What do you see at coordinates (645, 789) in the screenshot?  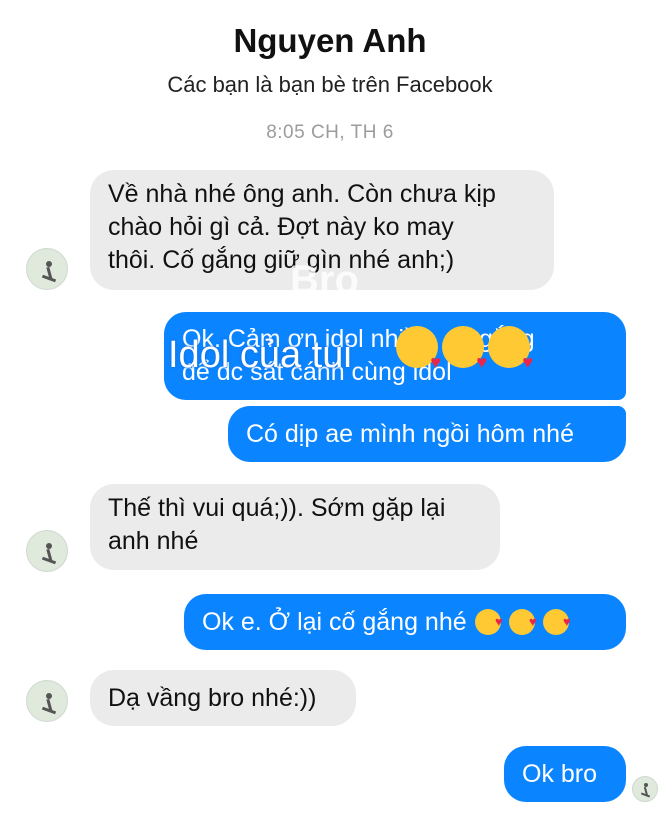 I see `seen-indicator-avatar` at bounding box center [645, 789].